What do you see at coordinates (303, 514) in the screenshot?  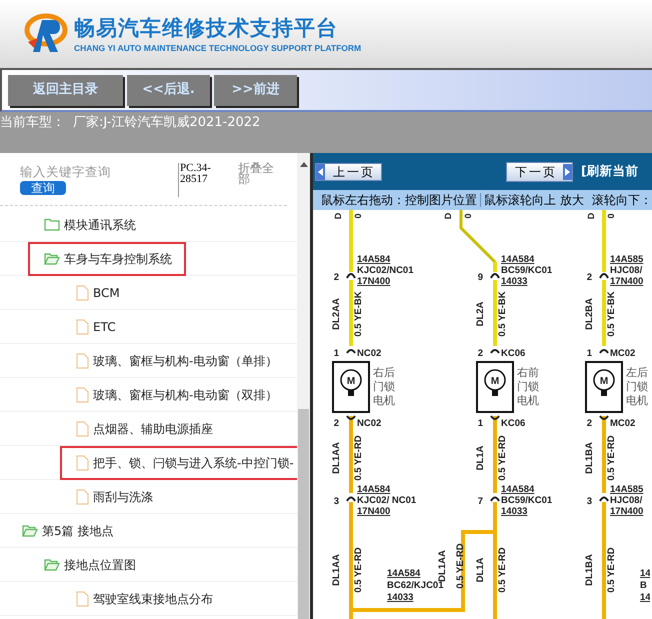 I see `scrollbar-thumb` at bounding box center [303, 514].